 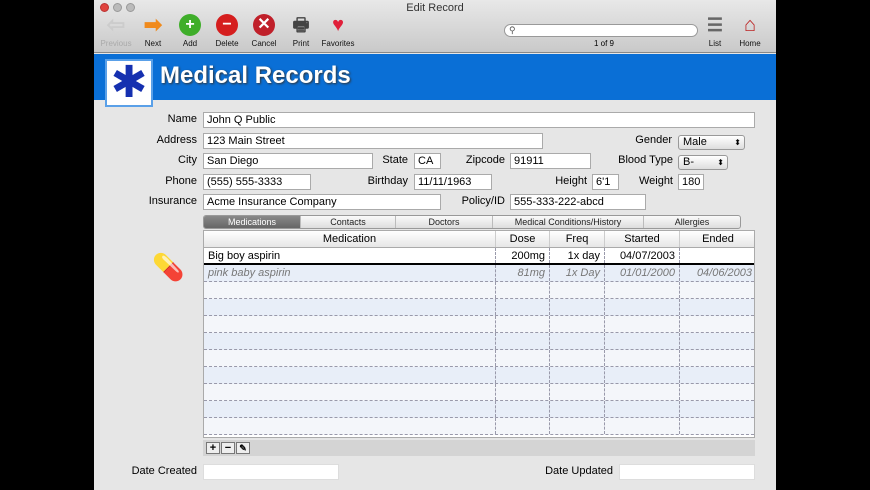 I want to click on home-button: ⌂ Home, so click(x=750, y=31).